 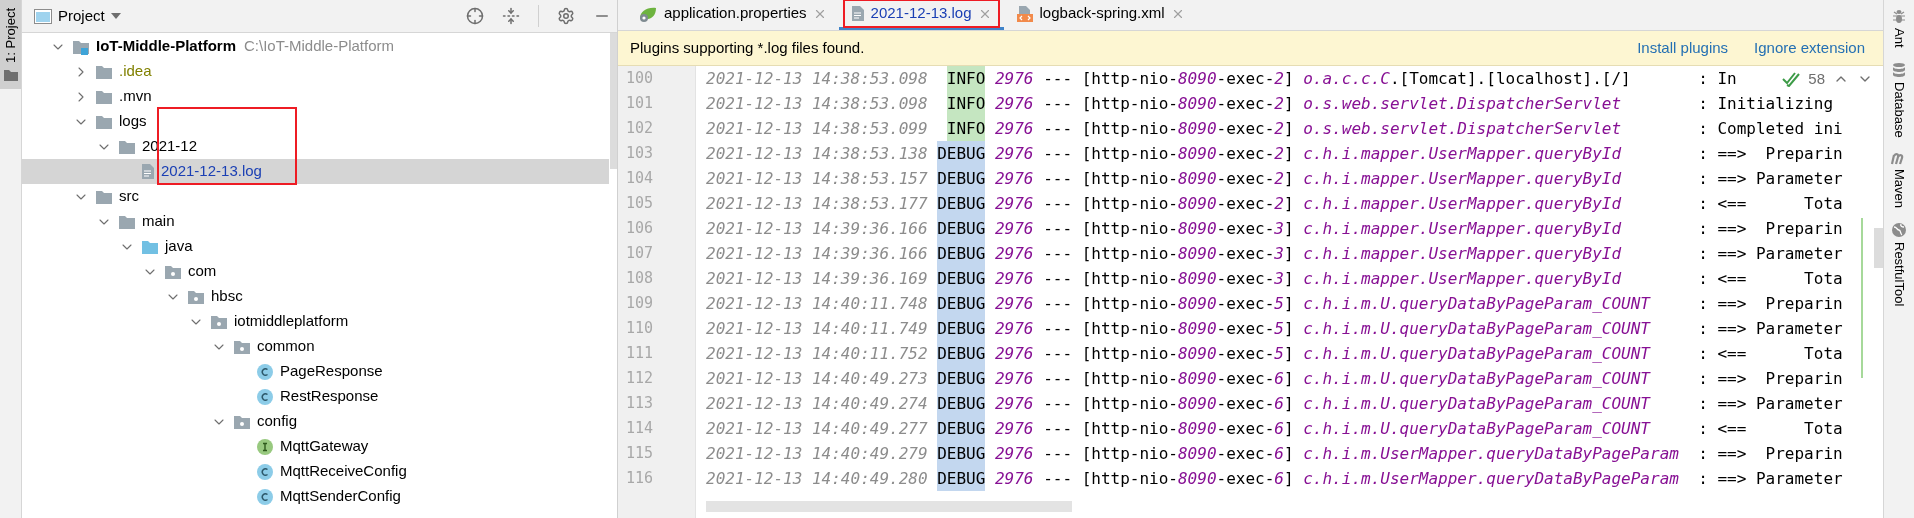 I want to click on line-number: 104, so click(x=640, y=179).